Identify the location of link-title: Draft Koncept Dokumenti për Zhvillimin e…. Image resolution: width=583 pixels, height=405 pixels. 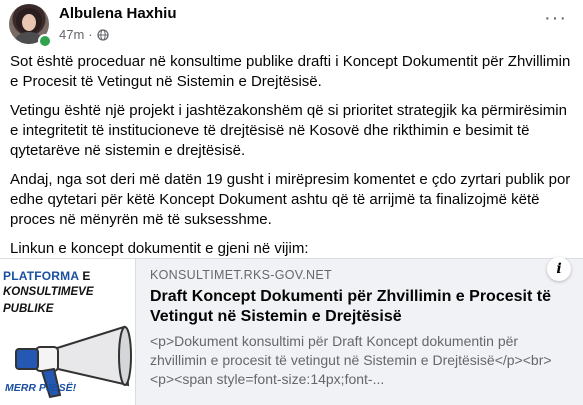
(360, 307).